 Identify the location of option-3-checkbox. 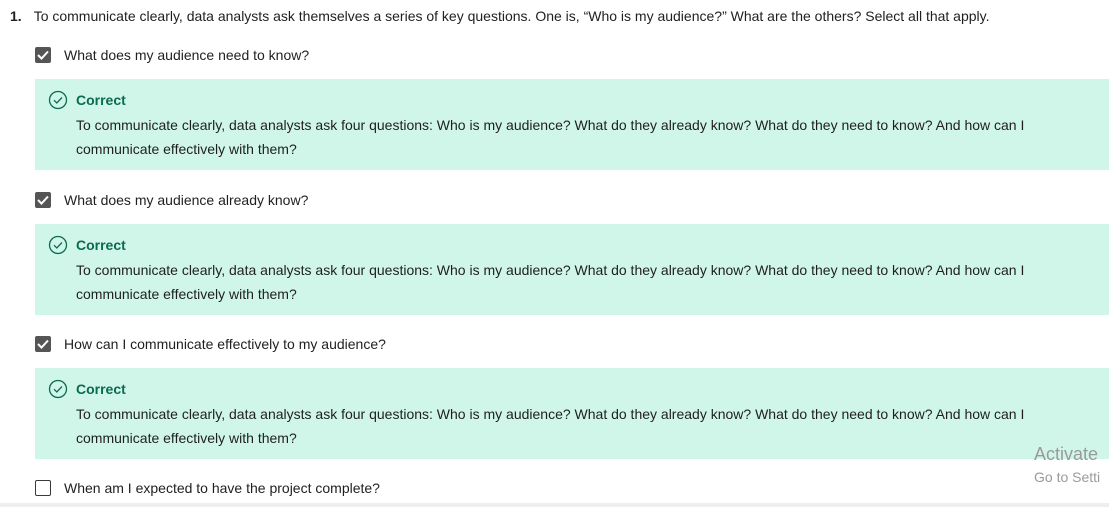
(43, 344).